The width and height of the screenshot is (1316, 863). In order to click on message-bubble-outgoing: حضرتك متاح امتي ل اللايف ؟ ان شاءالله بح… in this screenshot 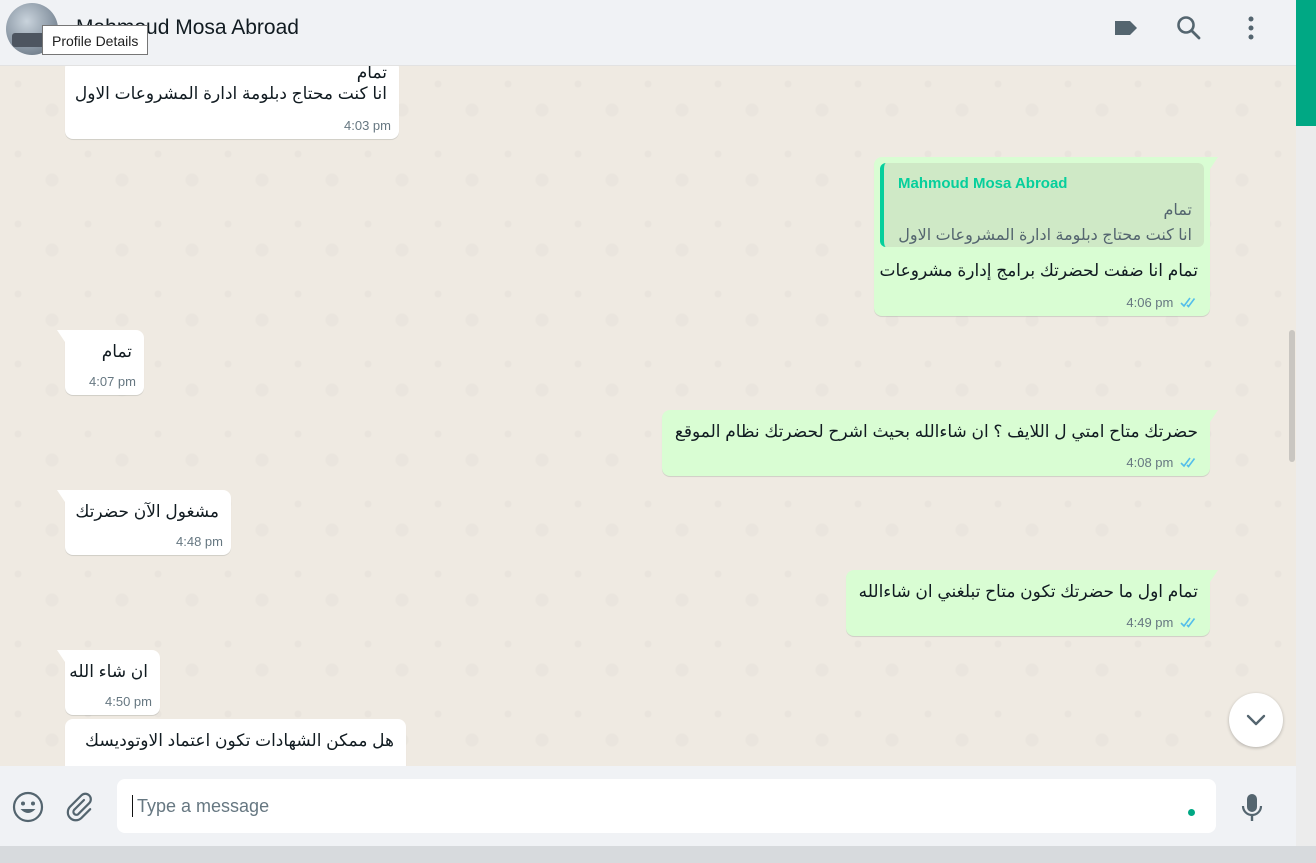, I will do `click(940, 443)`.